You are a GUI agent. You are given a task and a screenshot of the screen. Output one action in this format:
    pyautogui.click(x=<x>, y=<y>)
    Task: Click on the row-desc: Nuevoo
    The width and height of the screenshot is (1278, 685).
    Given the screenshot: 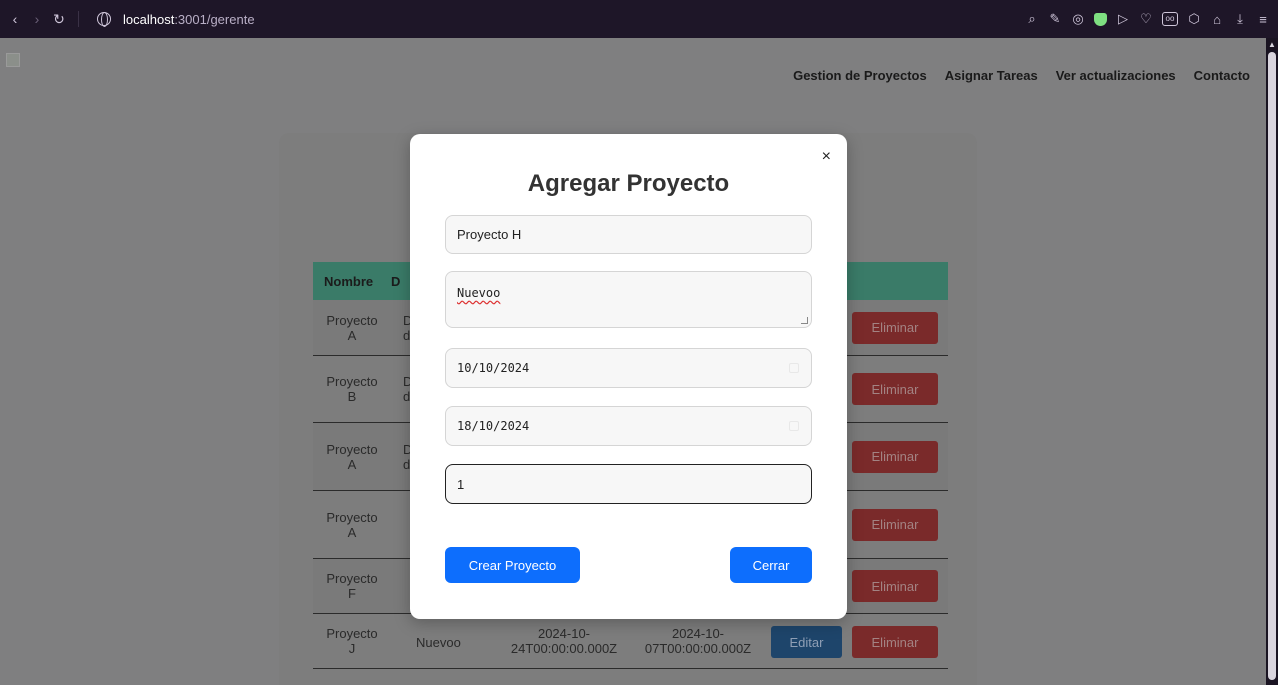 What is the action you would take?
    pyautogui.click(x=438, y=642)
    